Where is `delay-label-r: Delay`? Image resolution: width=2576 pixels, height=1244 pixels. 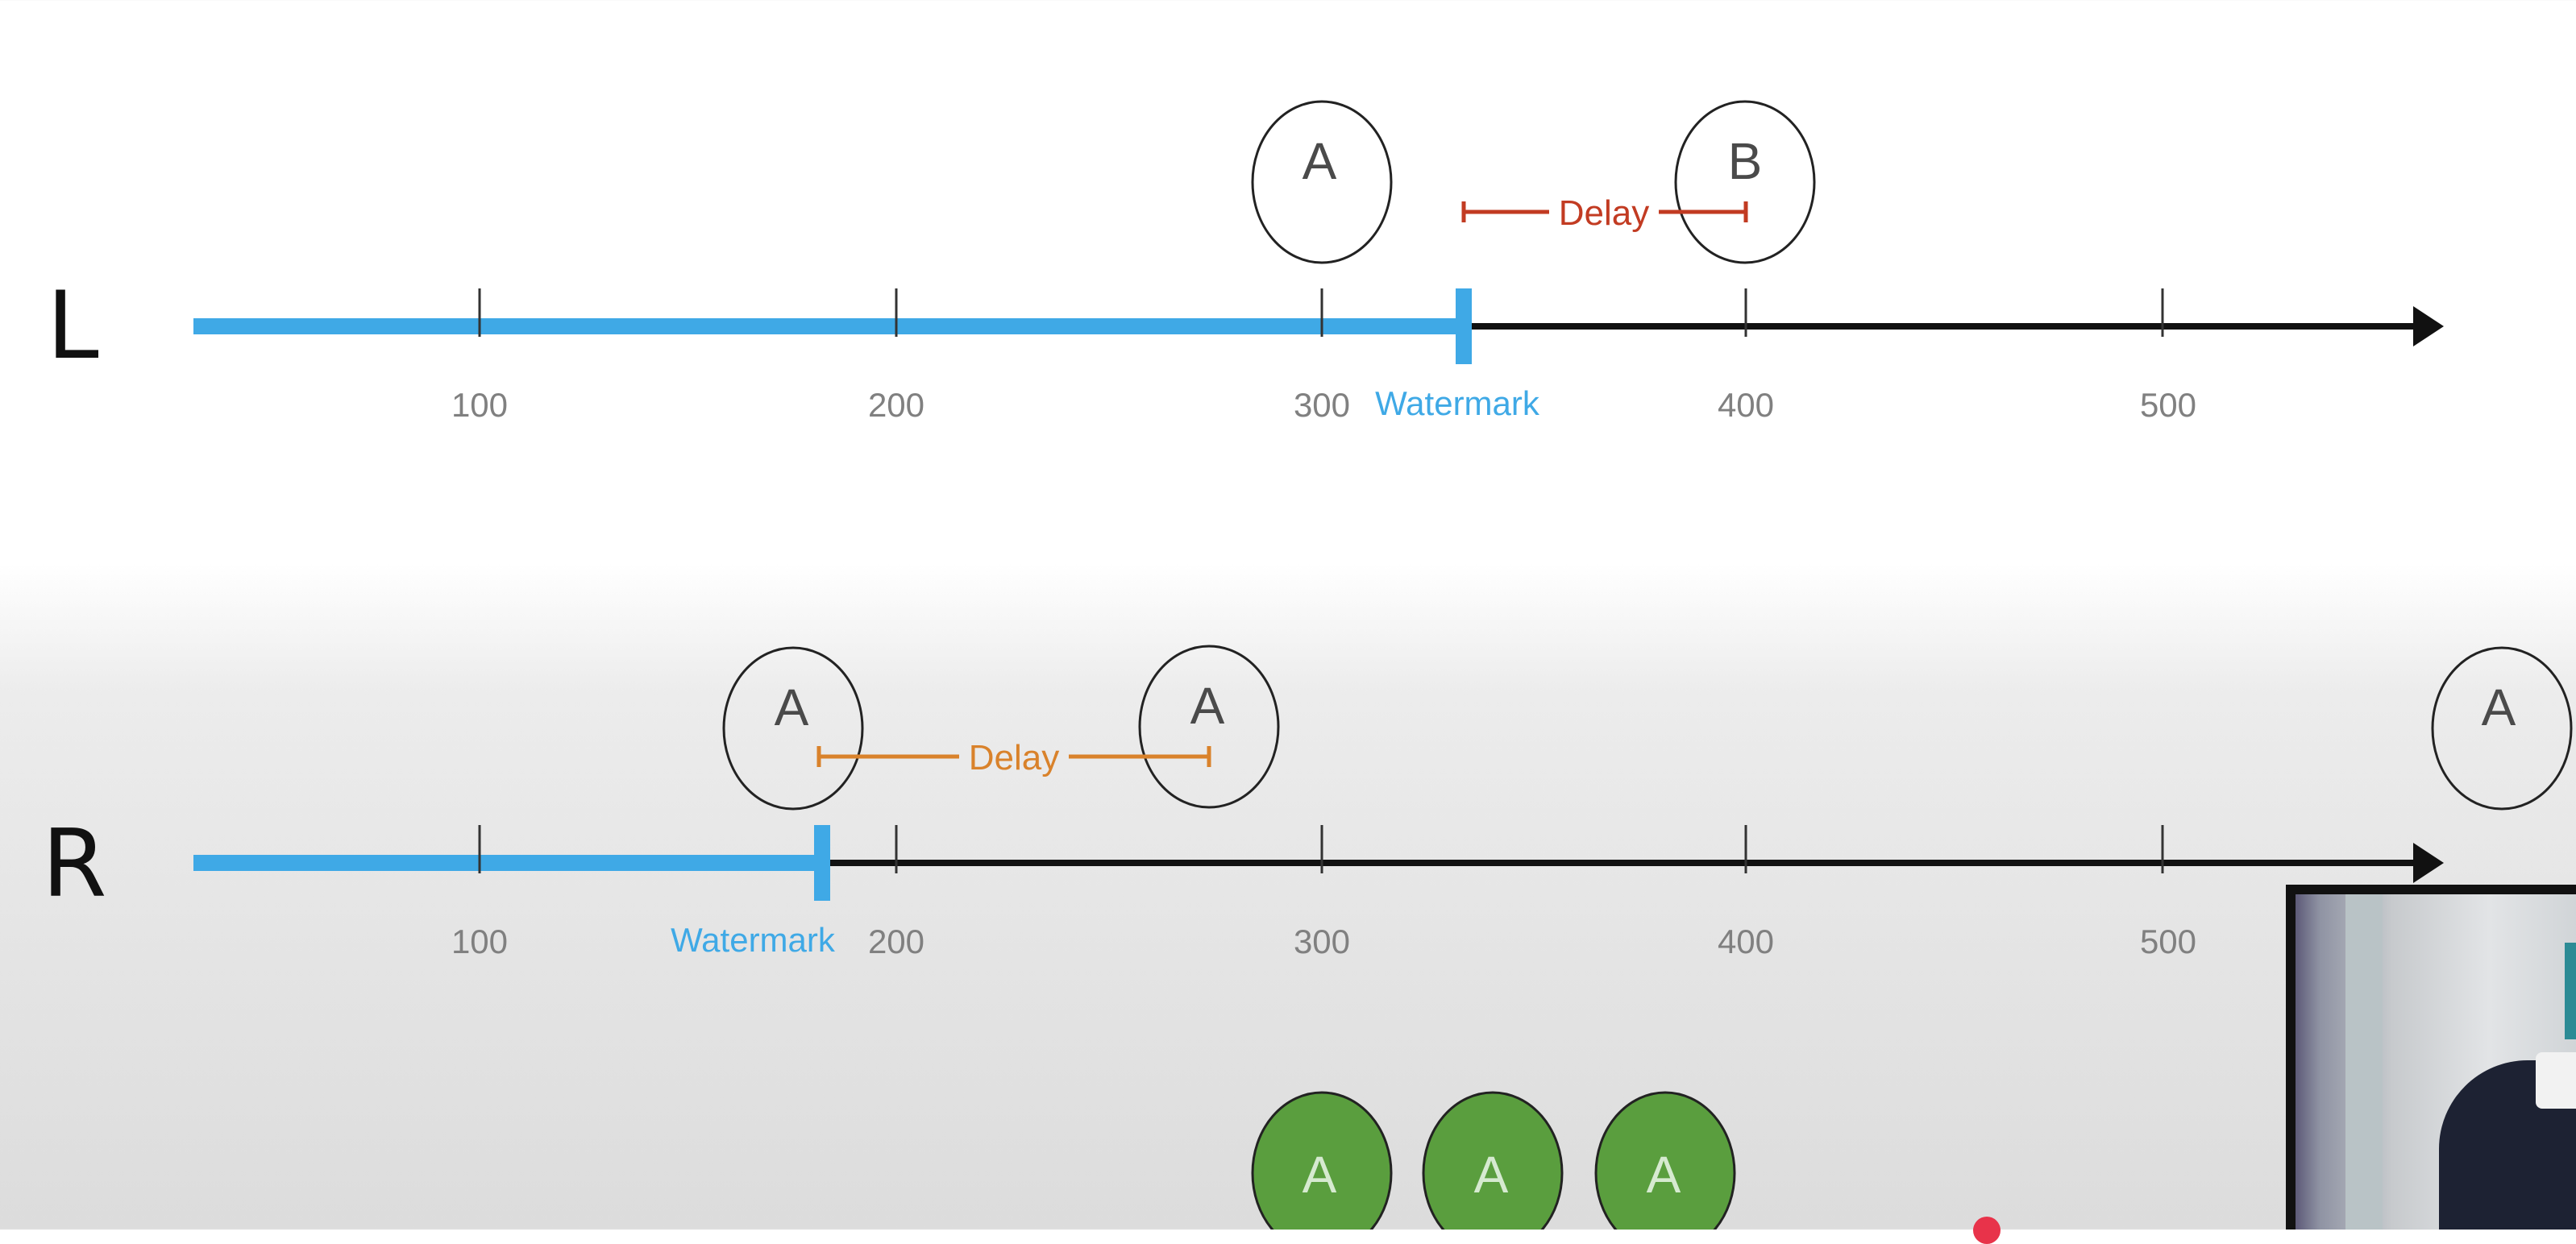 delay-label-r: Delay is located at coordinates (1014, 758).